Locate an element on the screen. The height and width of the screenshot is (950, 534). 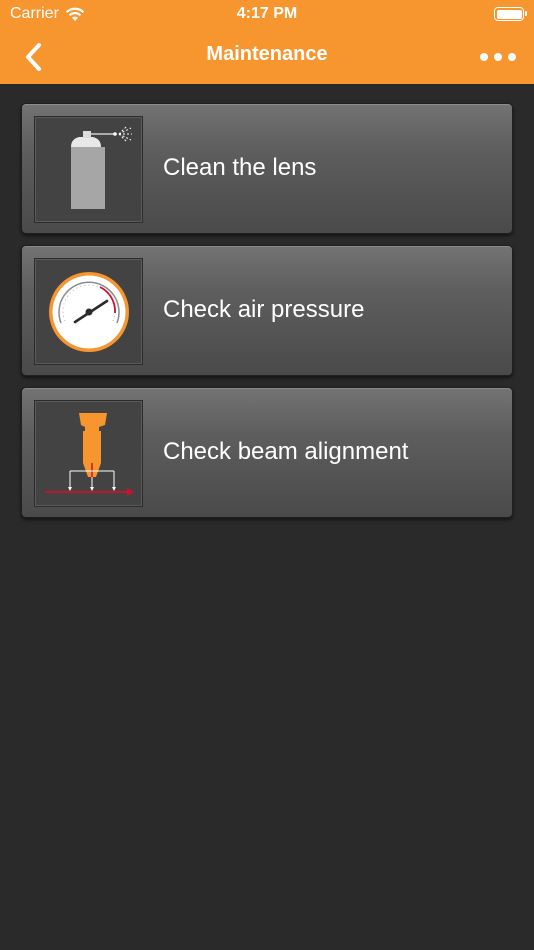
list-item-check-beam-alignment: Check beam alignment is located at coordinates (267, 452).